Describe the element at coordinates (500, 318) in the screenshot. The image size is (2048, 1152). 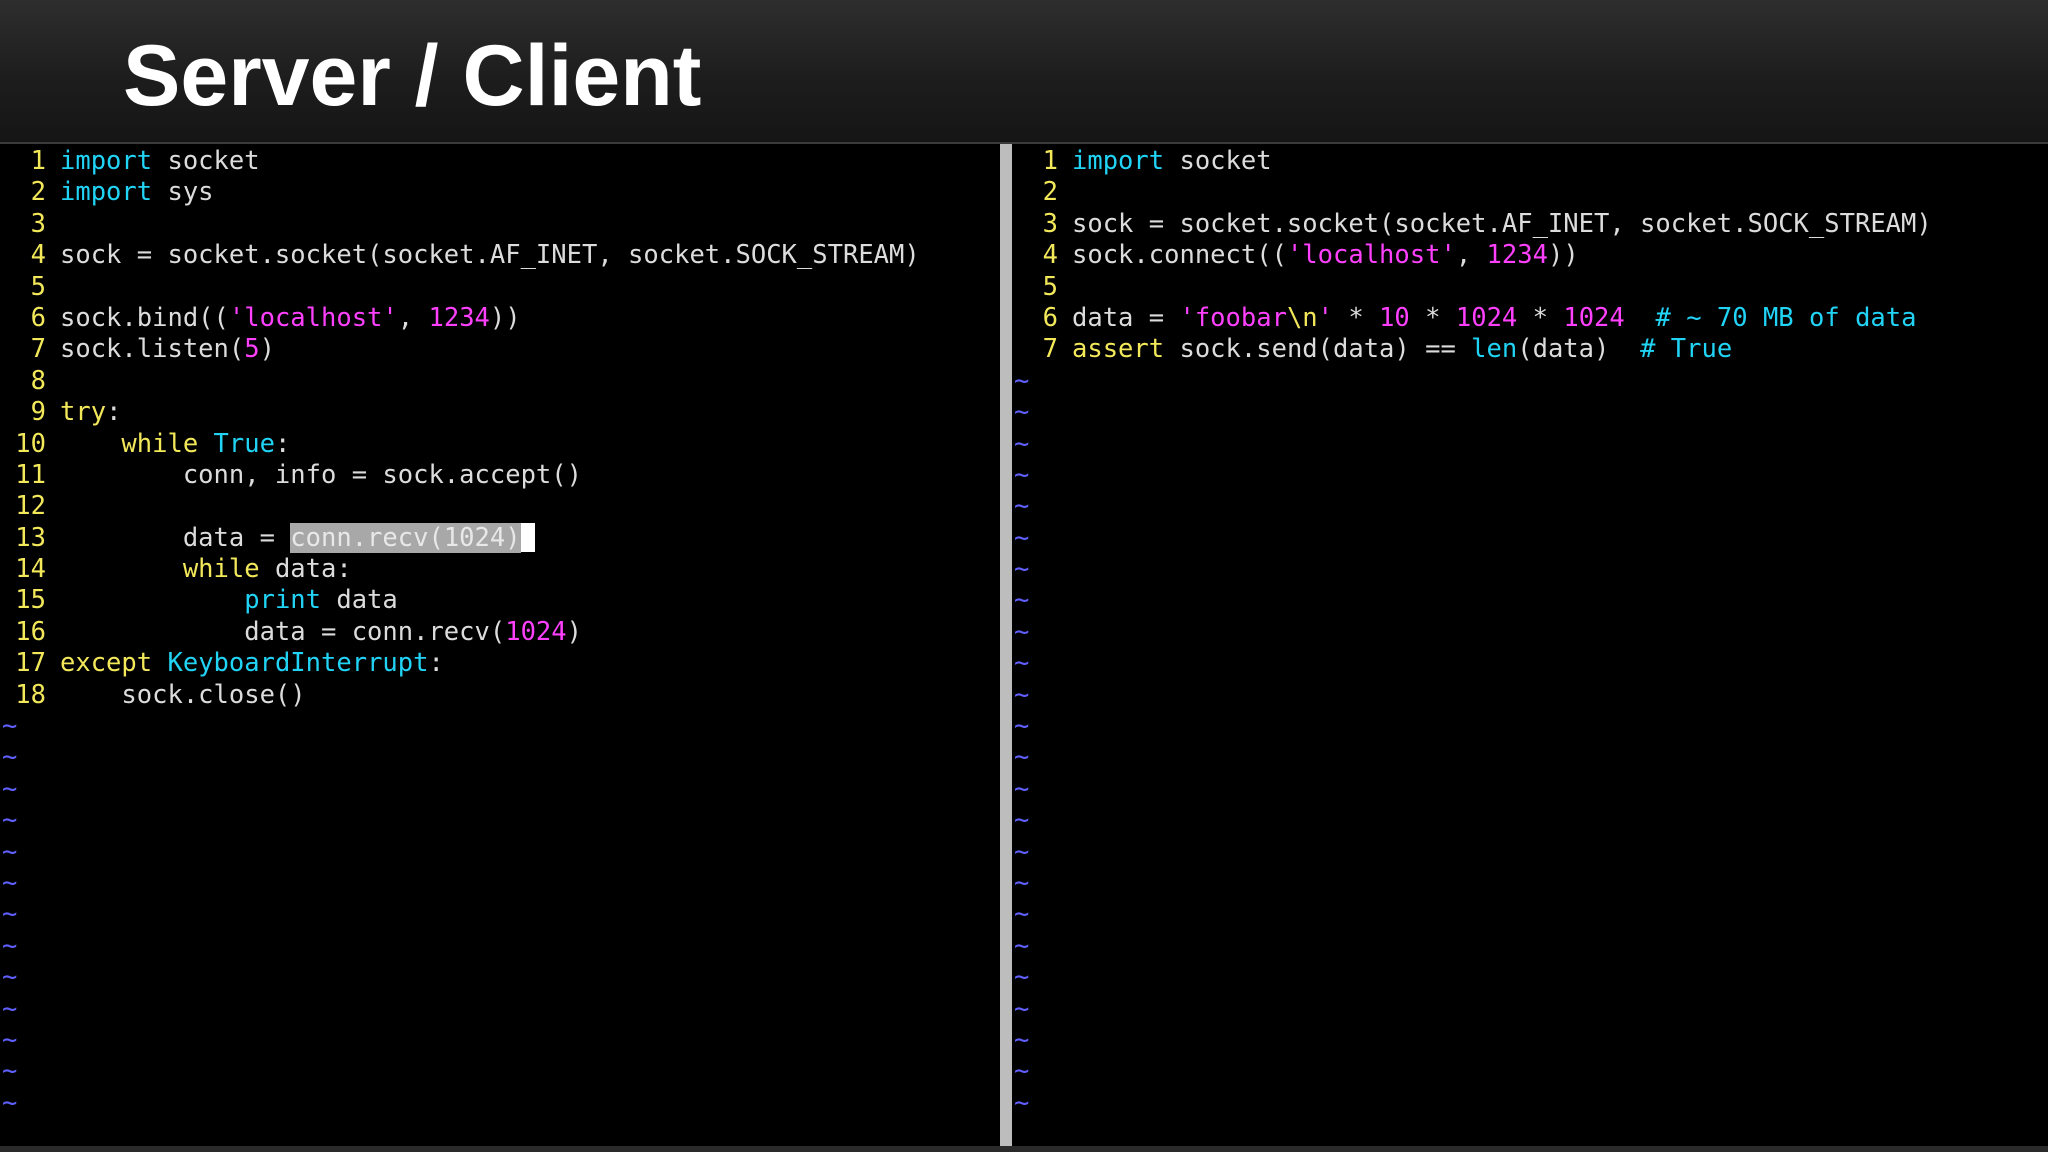
I see `code-line: 6 sock.bind(('localhost', 1234))` at that location.